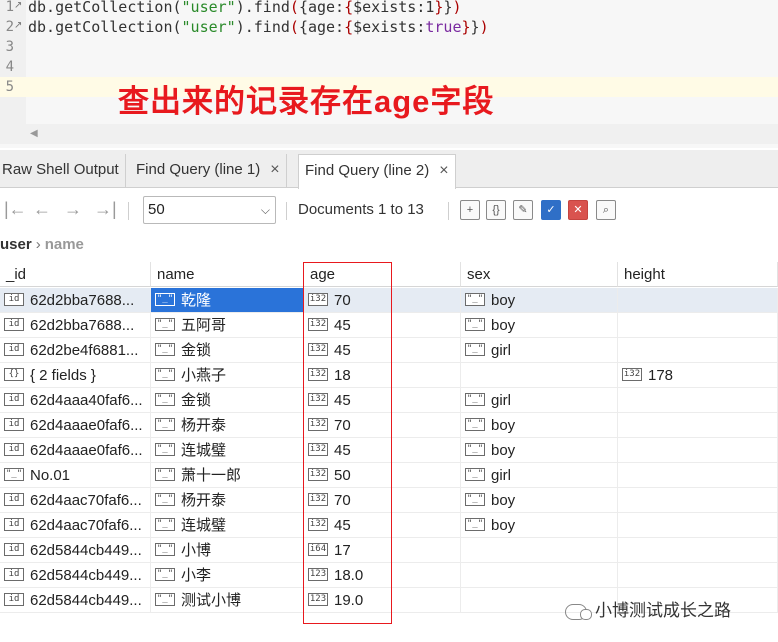  Describe the element at coordinates (227, 550) in the screenshot. I see `cell-name: "_" 小博` at that location.